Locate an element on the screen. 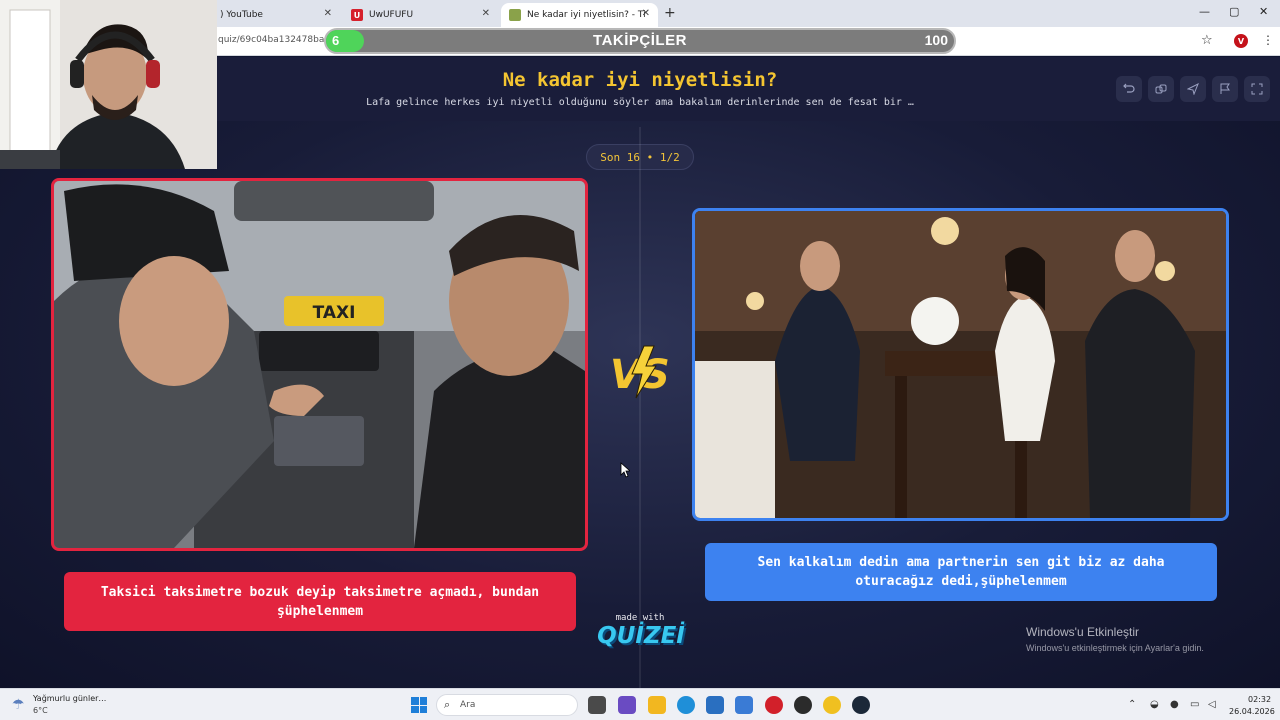 The image size is (1280, 720). tray-app-icon: ◒ is located at coordinates (1154, 704).